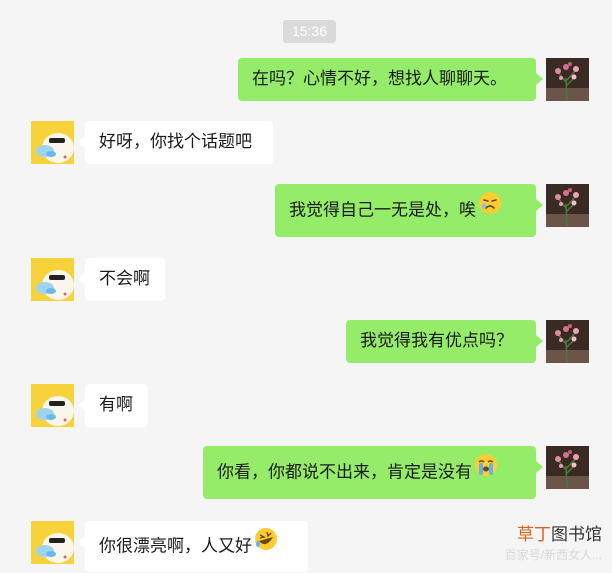 The width and height of the screenshot is (612, 573). I want to click on message-bubble-received: 有啊, so click(113, 405).